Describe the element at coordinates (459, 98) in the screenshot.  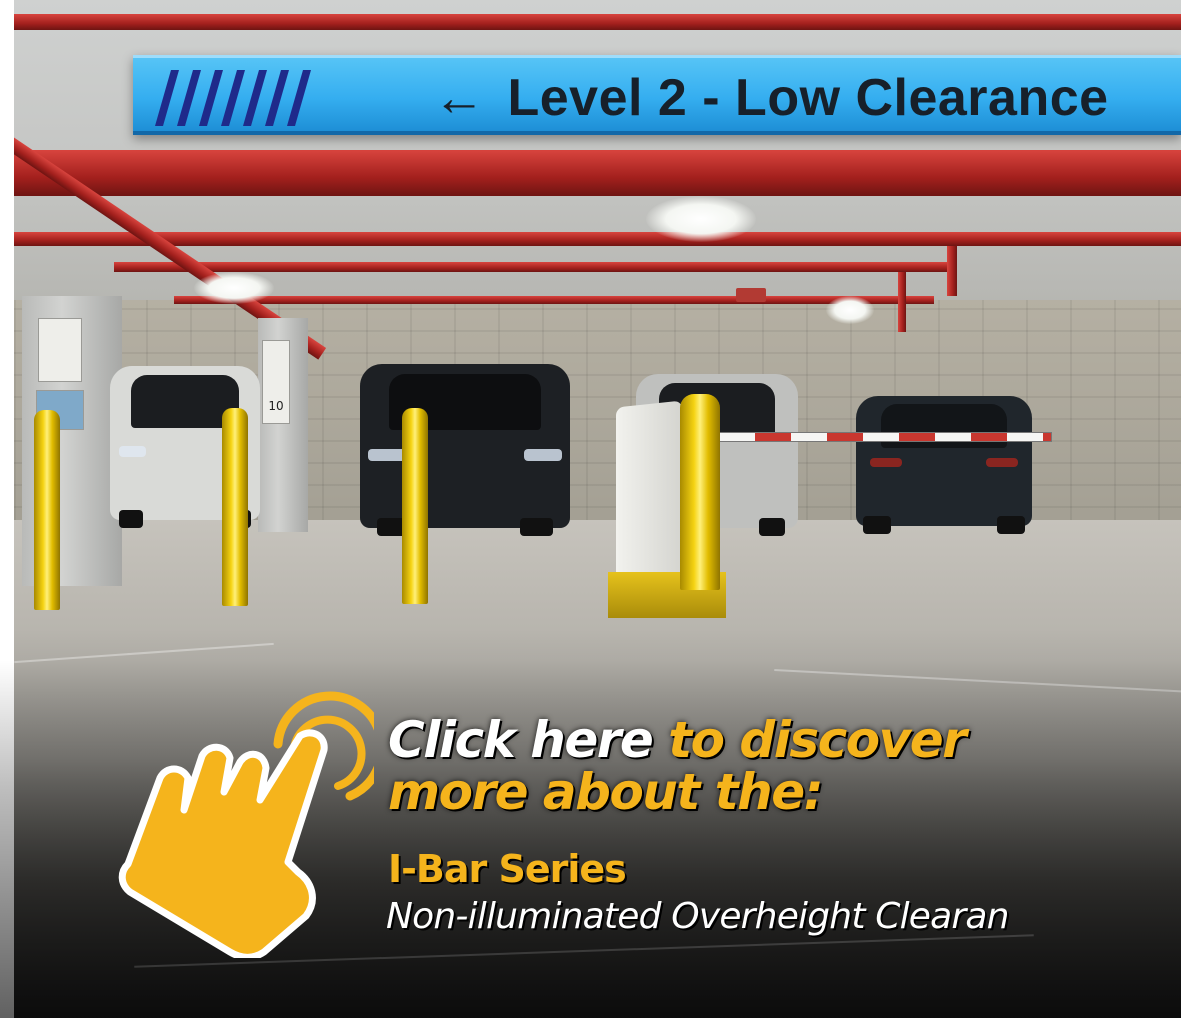
I see `left-arrow-icon: ←` at that location.